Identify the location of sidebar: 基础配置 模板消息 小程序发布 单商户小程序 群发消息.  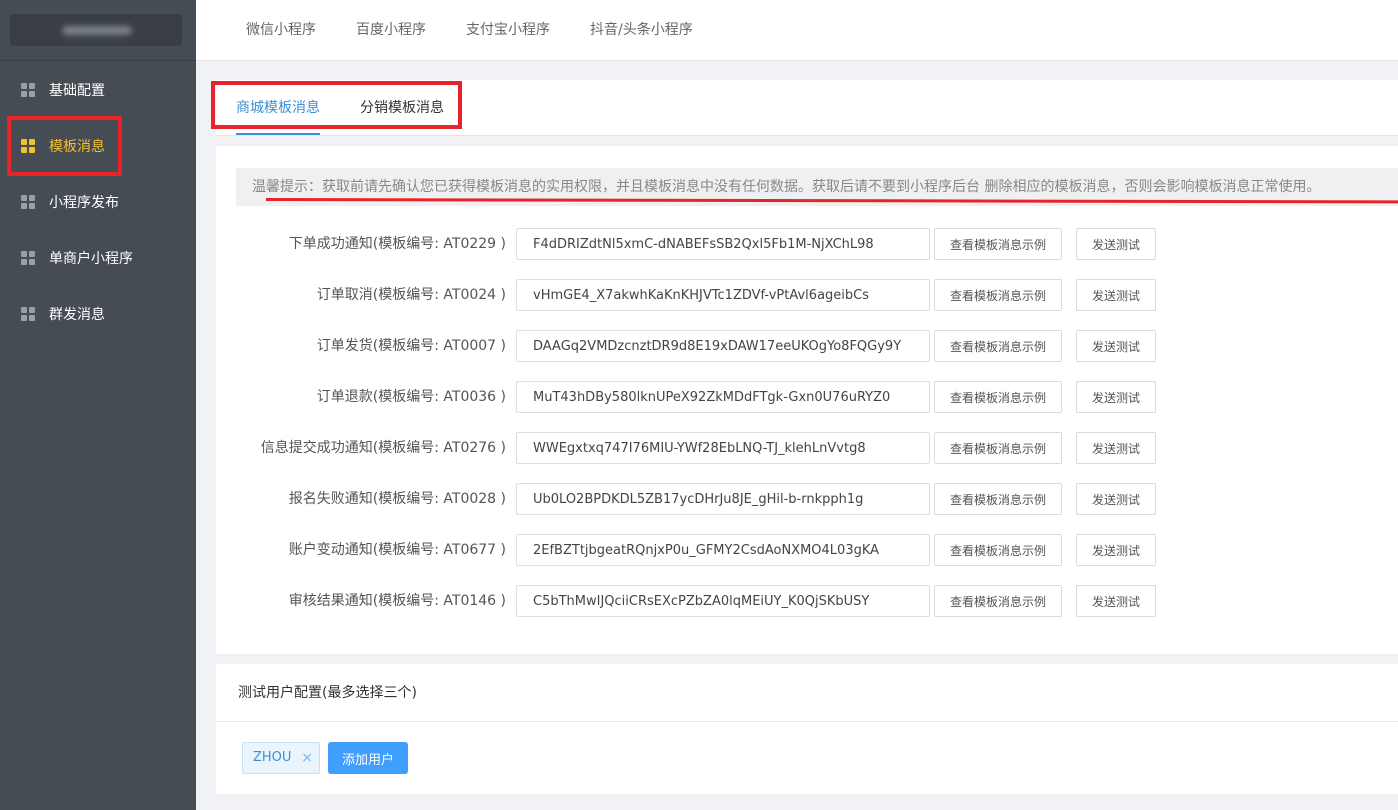
(98, 405).